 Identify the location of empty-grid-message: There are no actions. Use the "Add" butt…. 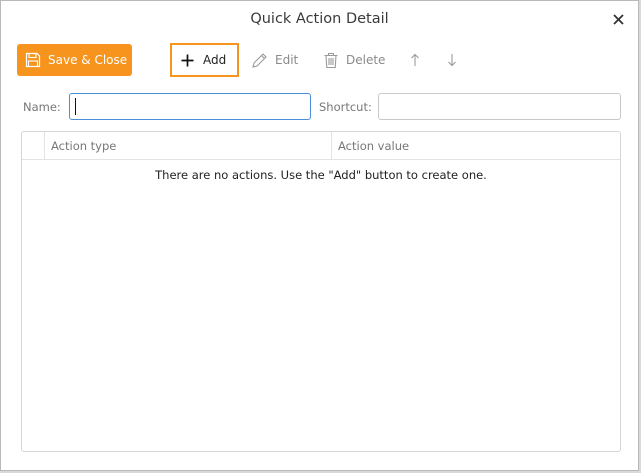
(321, 175).